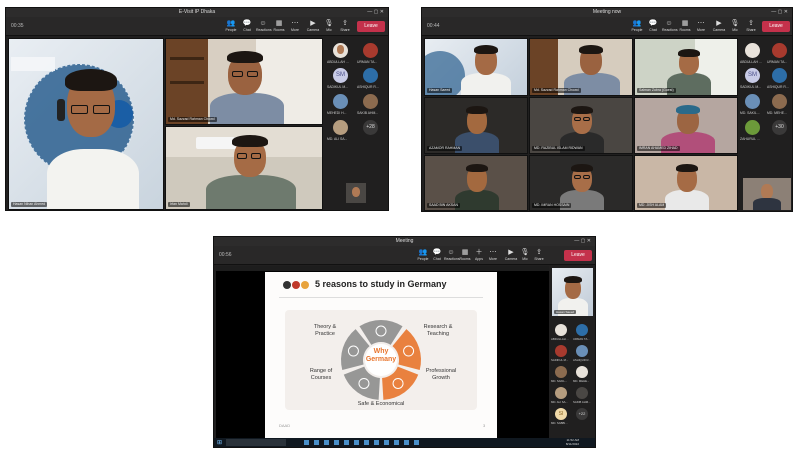 The image size is (795, 449). What do you see at coordinates (767, 194) in the screenshot?
I see `self-view` at bounding box center [767, 194].